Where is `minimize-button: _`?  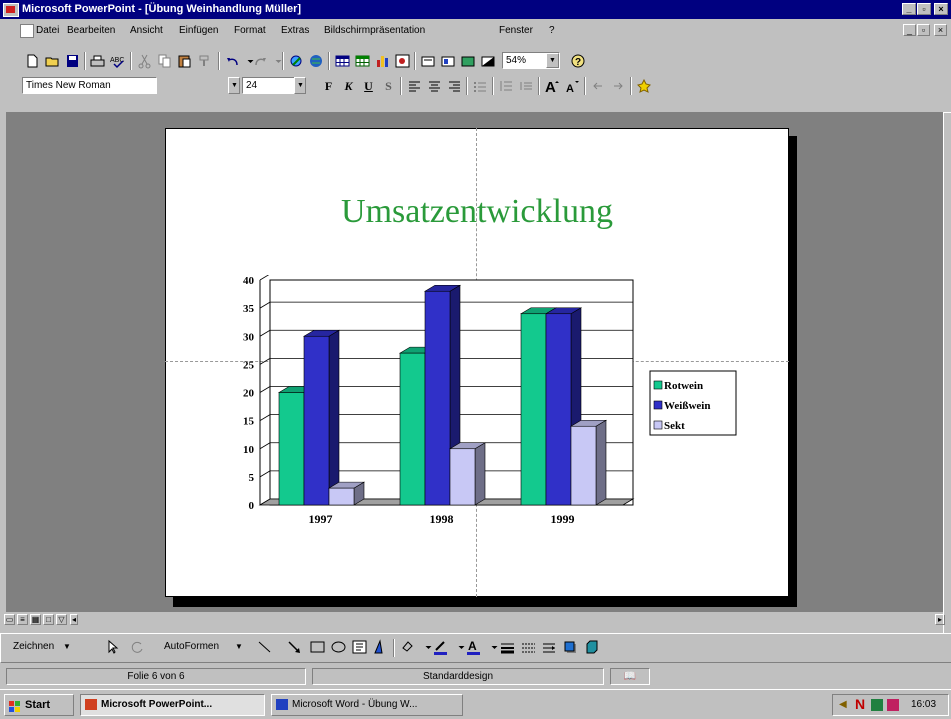 minimize-button: _ is located at coordinates (909, 9).